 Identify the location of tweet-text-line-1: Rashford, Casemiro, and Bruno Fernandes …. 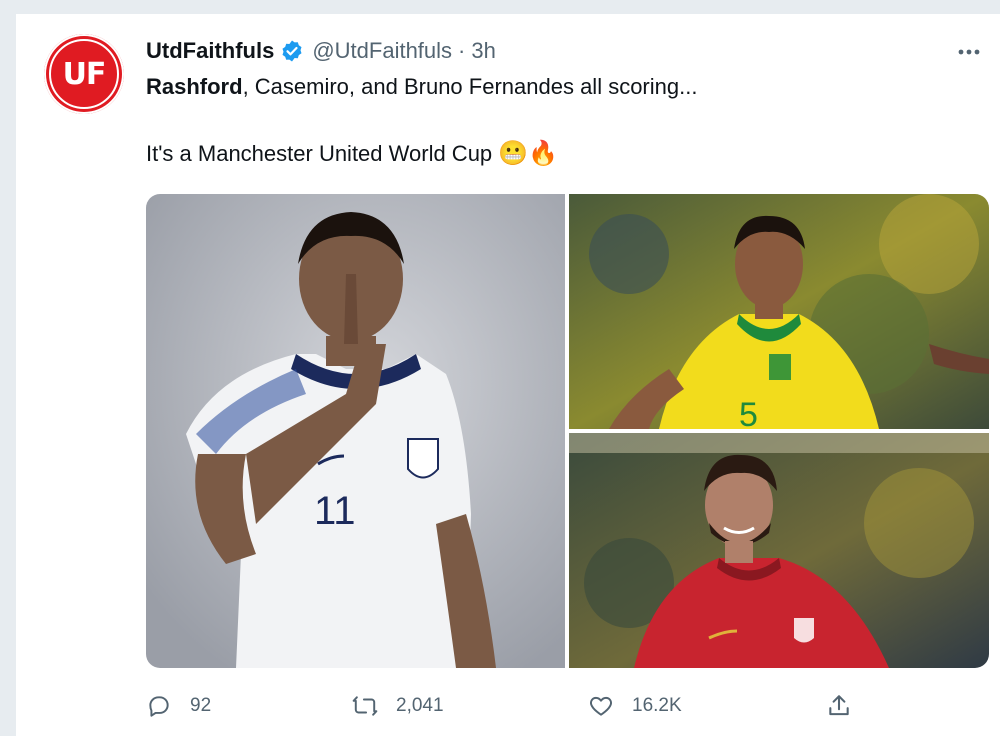
(556, 87).